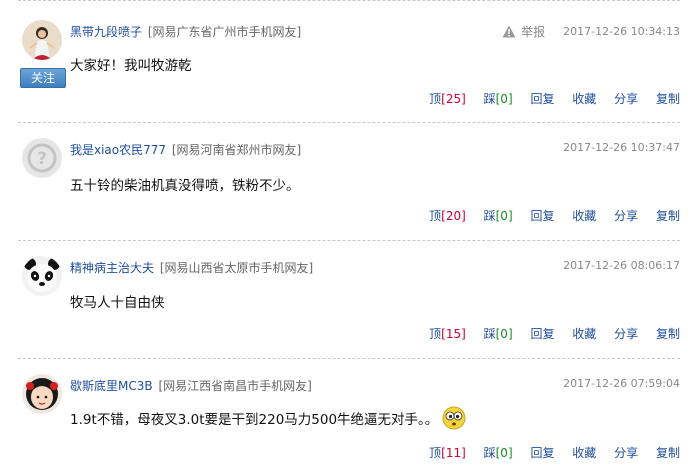  Describe the element at coordinates (533, 32) in the screenshot. I see `report-label: 举报` at that location.